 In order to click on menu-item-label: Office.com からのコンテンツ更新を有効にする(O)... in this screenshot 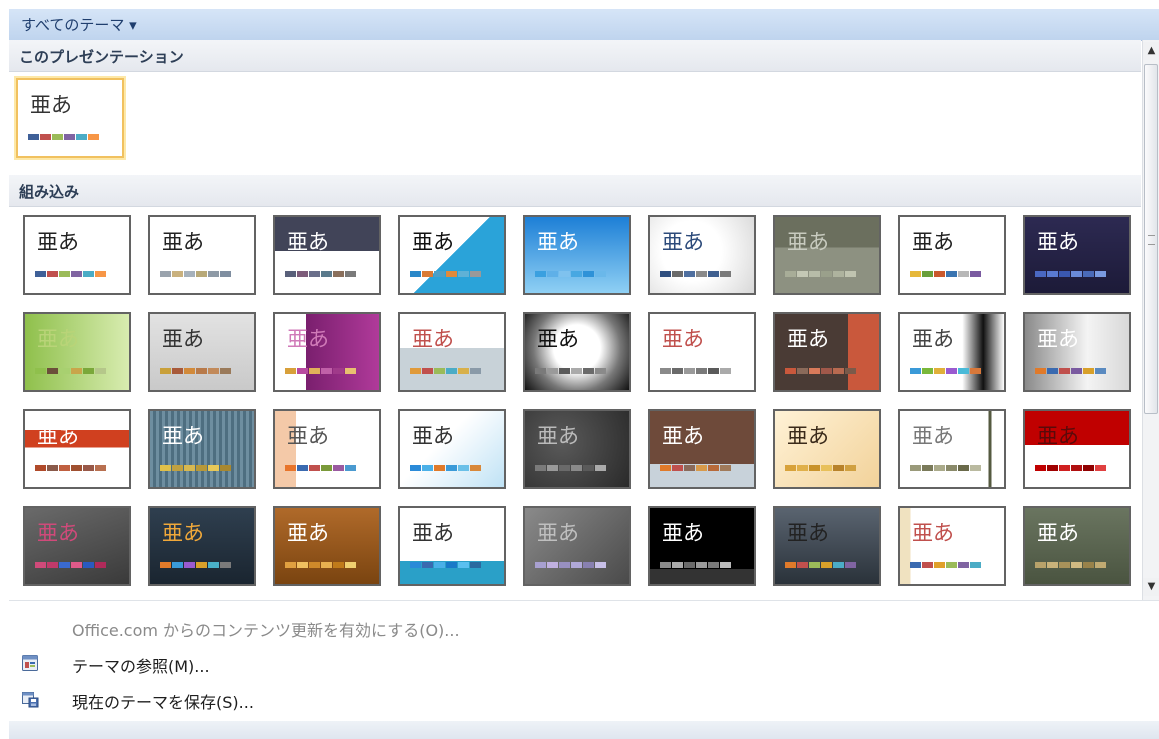, I will do `click(266, 630)`.